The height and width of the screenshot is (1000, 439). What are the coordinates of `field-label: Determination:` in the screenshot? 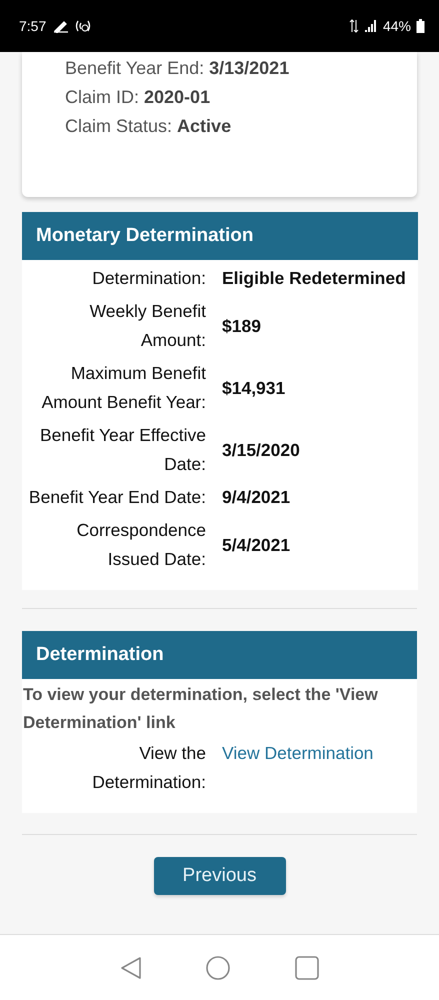 It's located at (148, 278).